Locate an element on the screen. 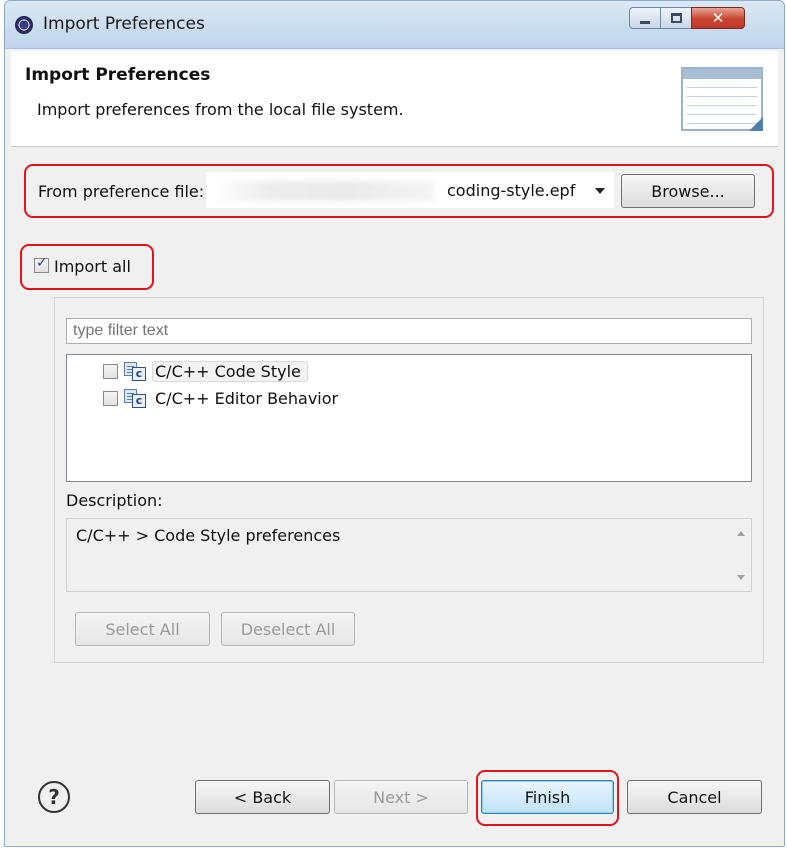 This screenshot has height=849, width=787. tree-item-label: C/C++ Code Style is located at coordinates (230, 371).